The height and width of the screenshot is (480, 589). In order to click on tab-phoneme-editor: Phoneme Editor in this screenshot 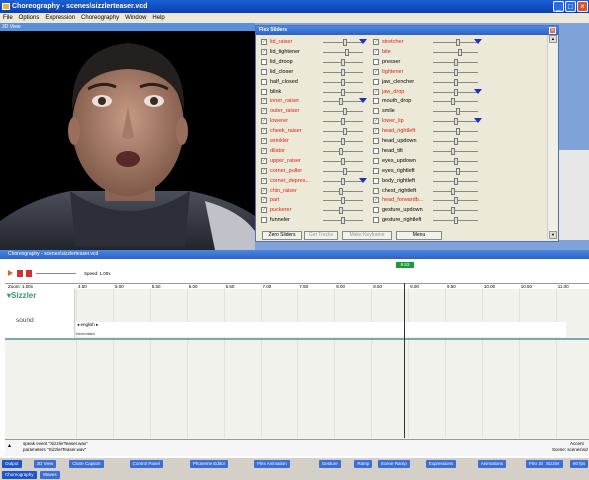, I will do `click(209, 464)`.